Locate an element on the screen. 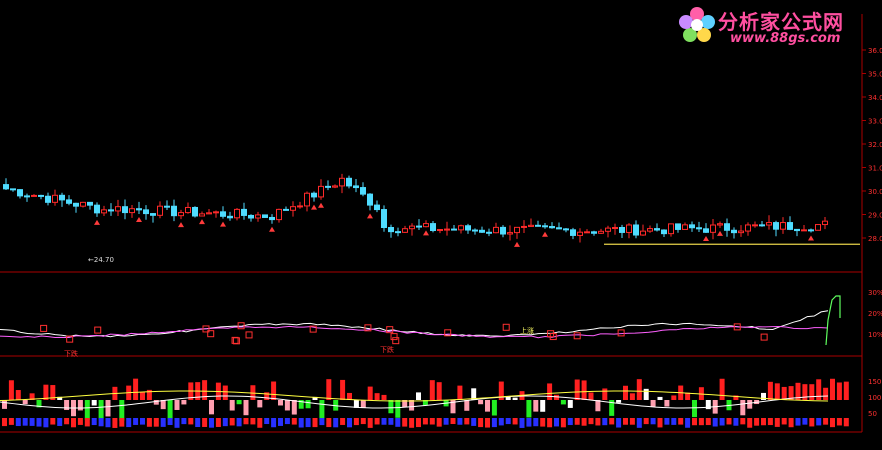  site-logo: 分析家公式网 www.88gs.com is located at coordinates (776, 25).